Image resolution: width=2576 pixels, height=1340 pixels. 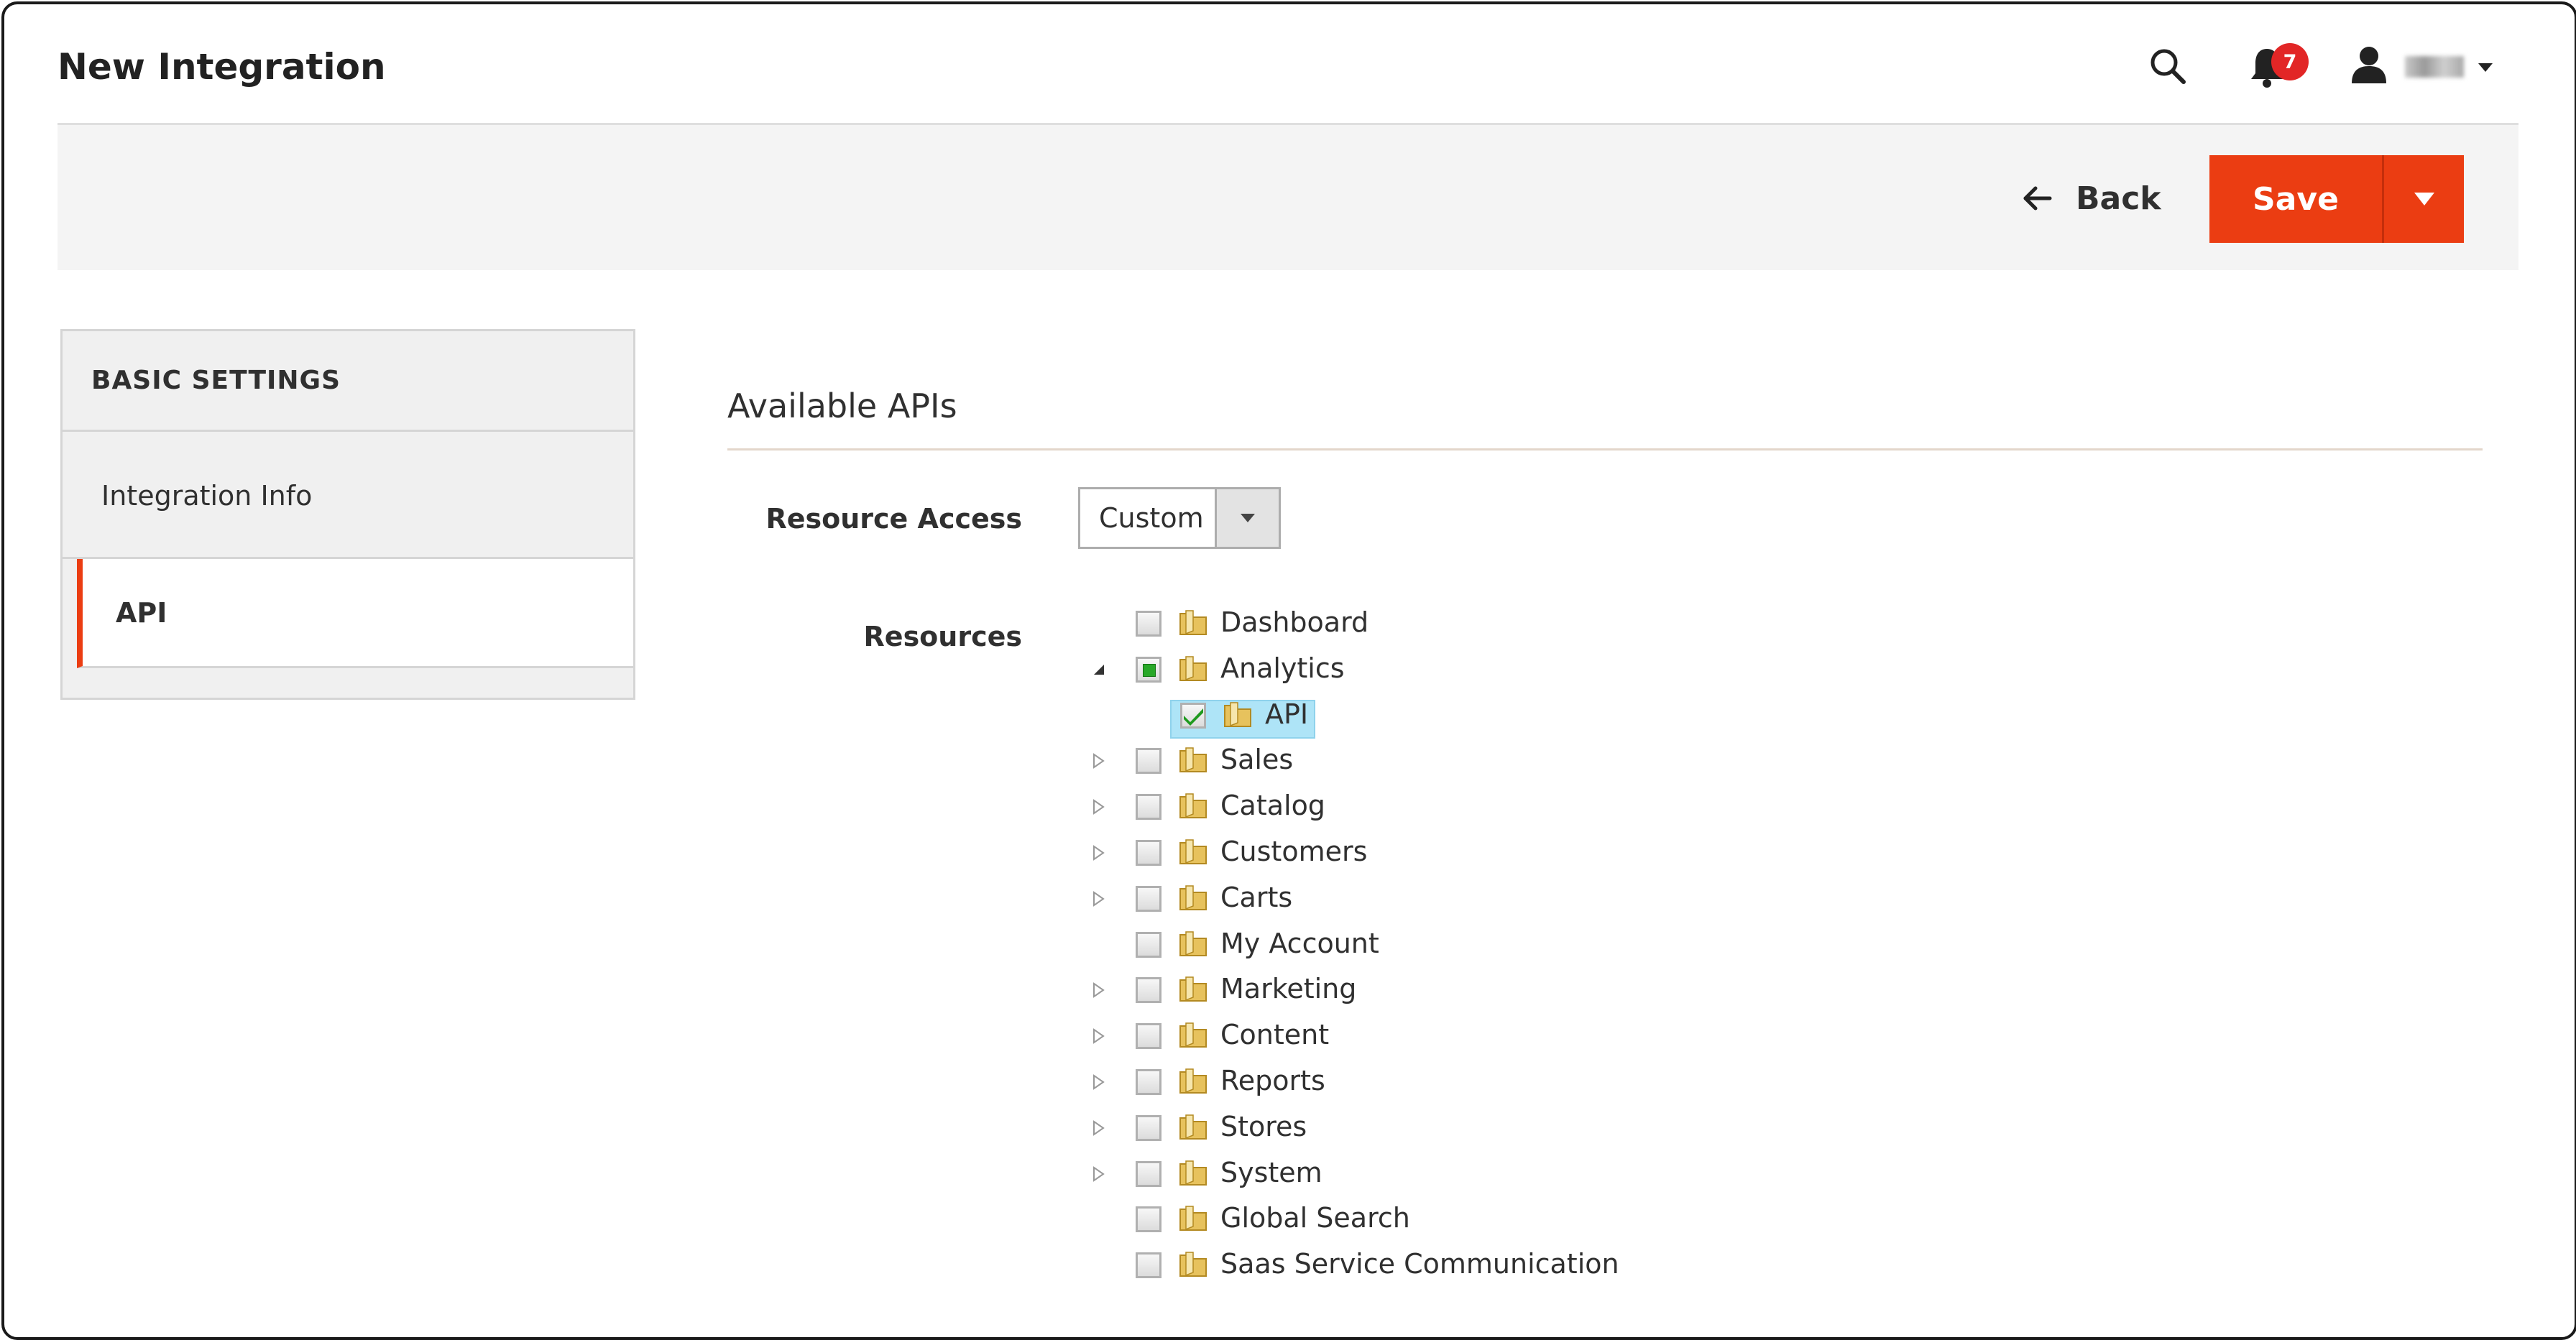 I want to click on tree-node-label: Saas Service Communication, so click(x=1419, y=1264).